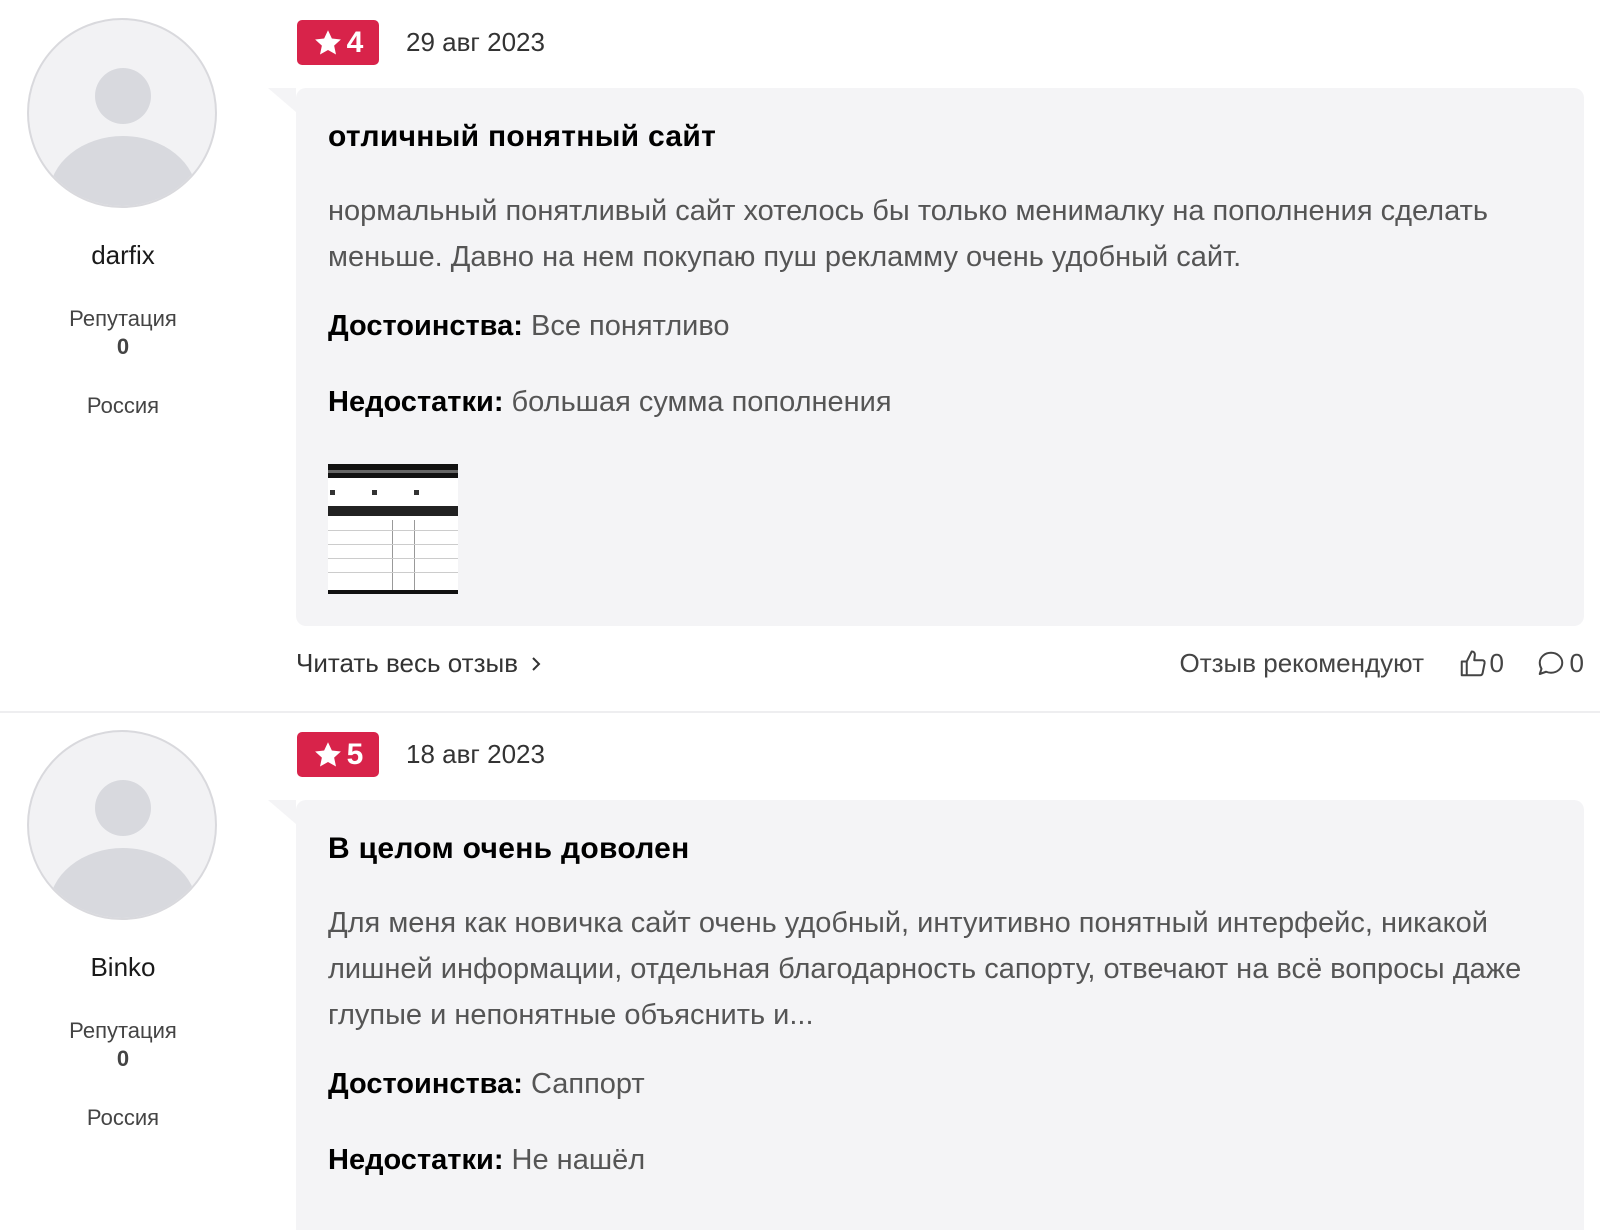 This screenshot has width=1600, height=1230. What do you see at coordinates (1301, 663) in the screenshot?
I see `recommend-label: Отзыв рекомендуют` at bounding box center [1301, 663].